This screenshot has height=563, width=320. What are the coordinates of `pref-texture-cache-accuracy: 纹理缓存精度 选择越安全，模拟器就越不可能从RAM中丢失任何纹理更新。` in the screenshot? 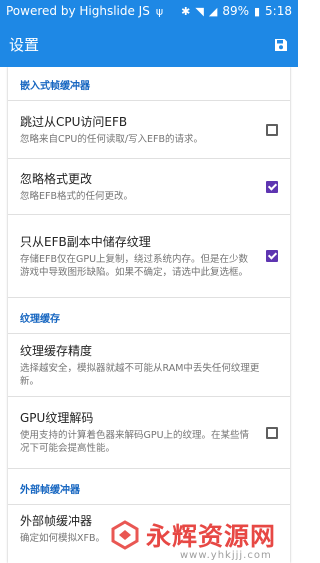 It's located at (149, 364).